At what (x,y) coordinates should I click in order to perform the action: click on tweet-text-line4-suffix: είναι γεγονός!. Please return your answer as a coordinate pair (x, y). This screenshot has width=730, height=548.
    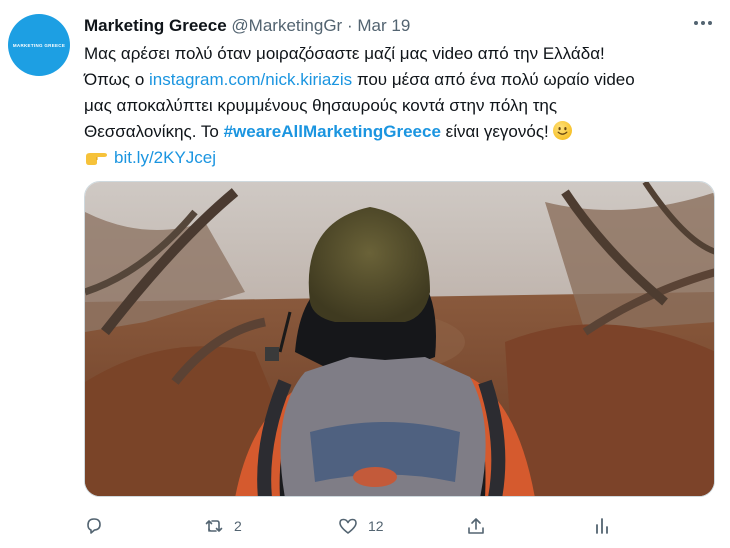
    Looking at the image, I should click on (497, 131).